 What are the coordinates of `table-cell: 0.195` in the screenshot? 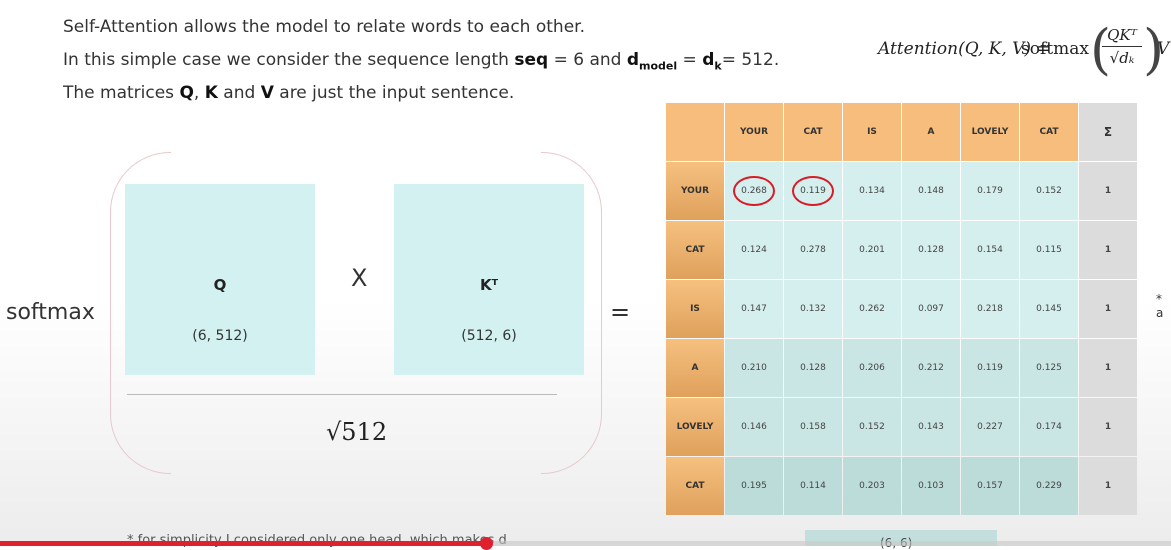 It's located at (754, 486).